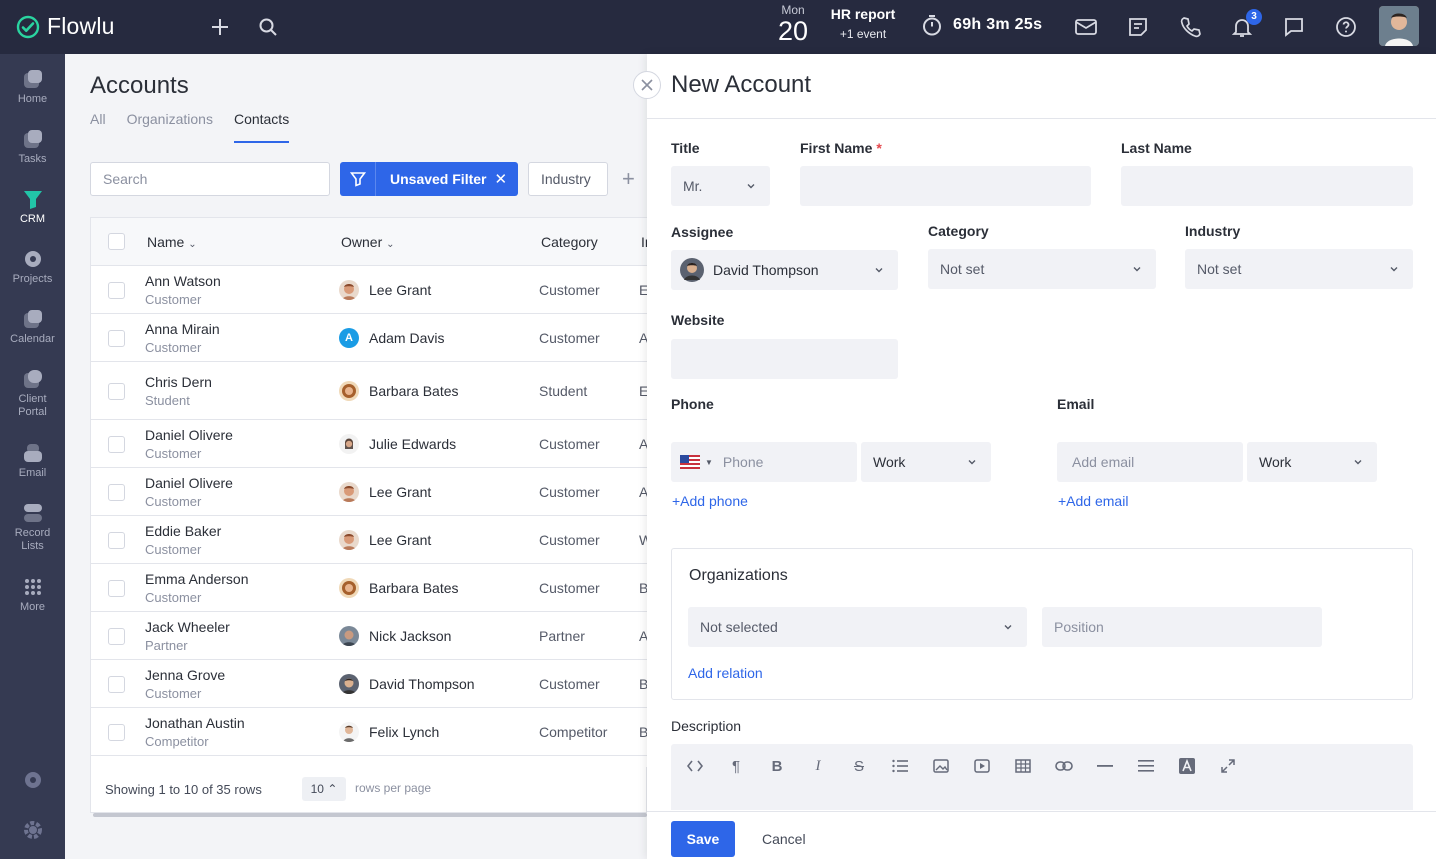 Image resolution: width=1436 pixels, height=859 pixels. What do you see at coordinates (900, 766) in the screenshot?
I see `list-icon` at bounding box center [900, 766].